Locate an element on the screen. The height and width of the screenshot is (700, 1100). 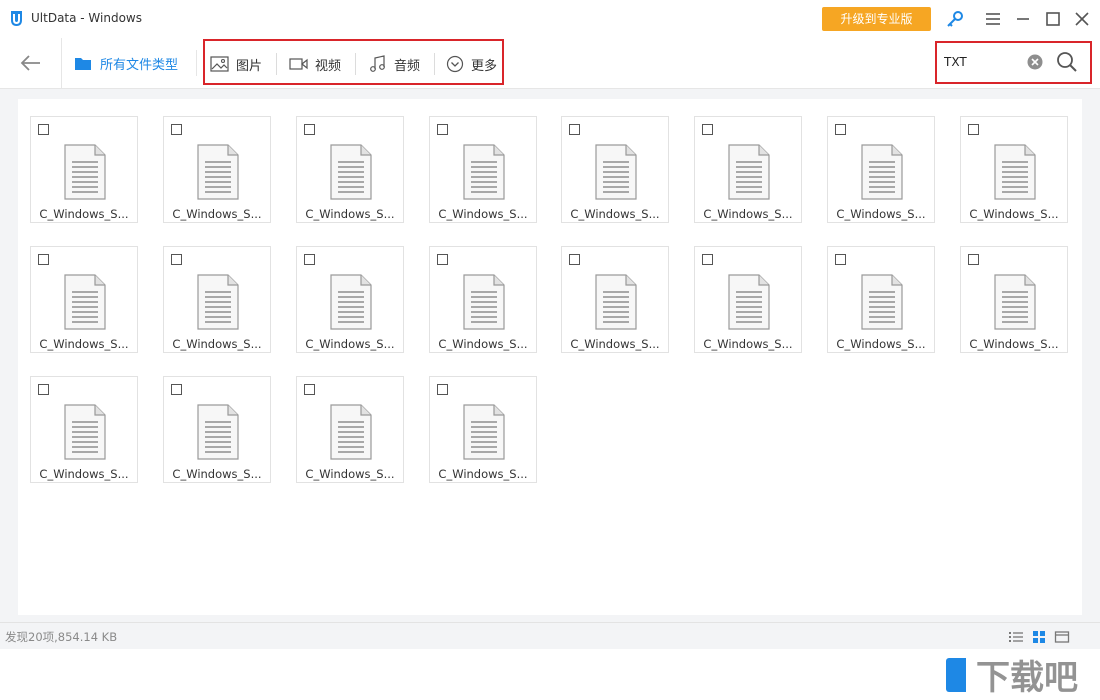
category-more-button: 更多 is located at coordinates (471, 64).